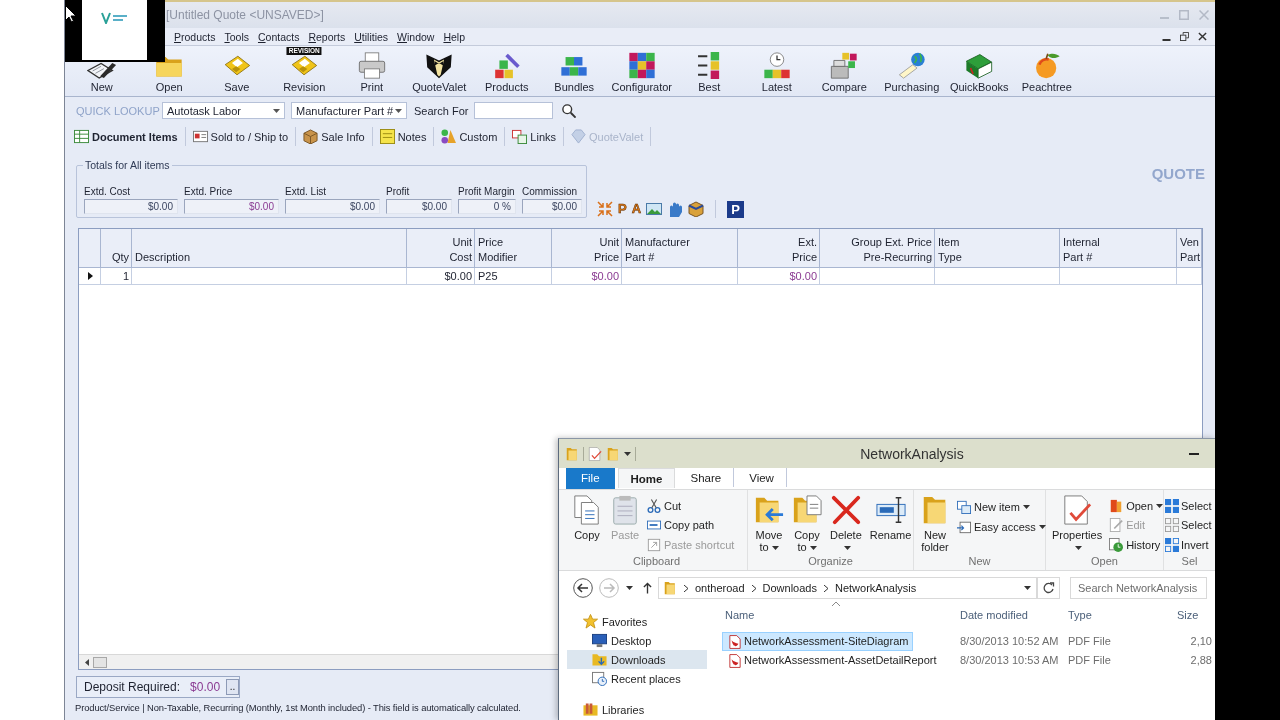 This screenshot has width=1280, height=720. What do you see at coordinates (762, 477) in the screenshot?
I see `ribbon-tab: View` at bounding box center [762, 477].